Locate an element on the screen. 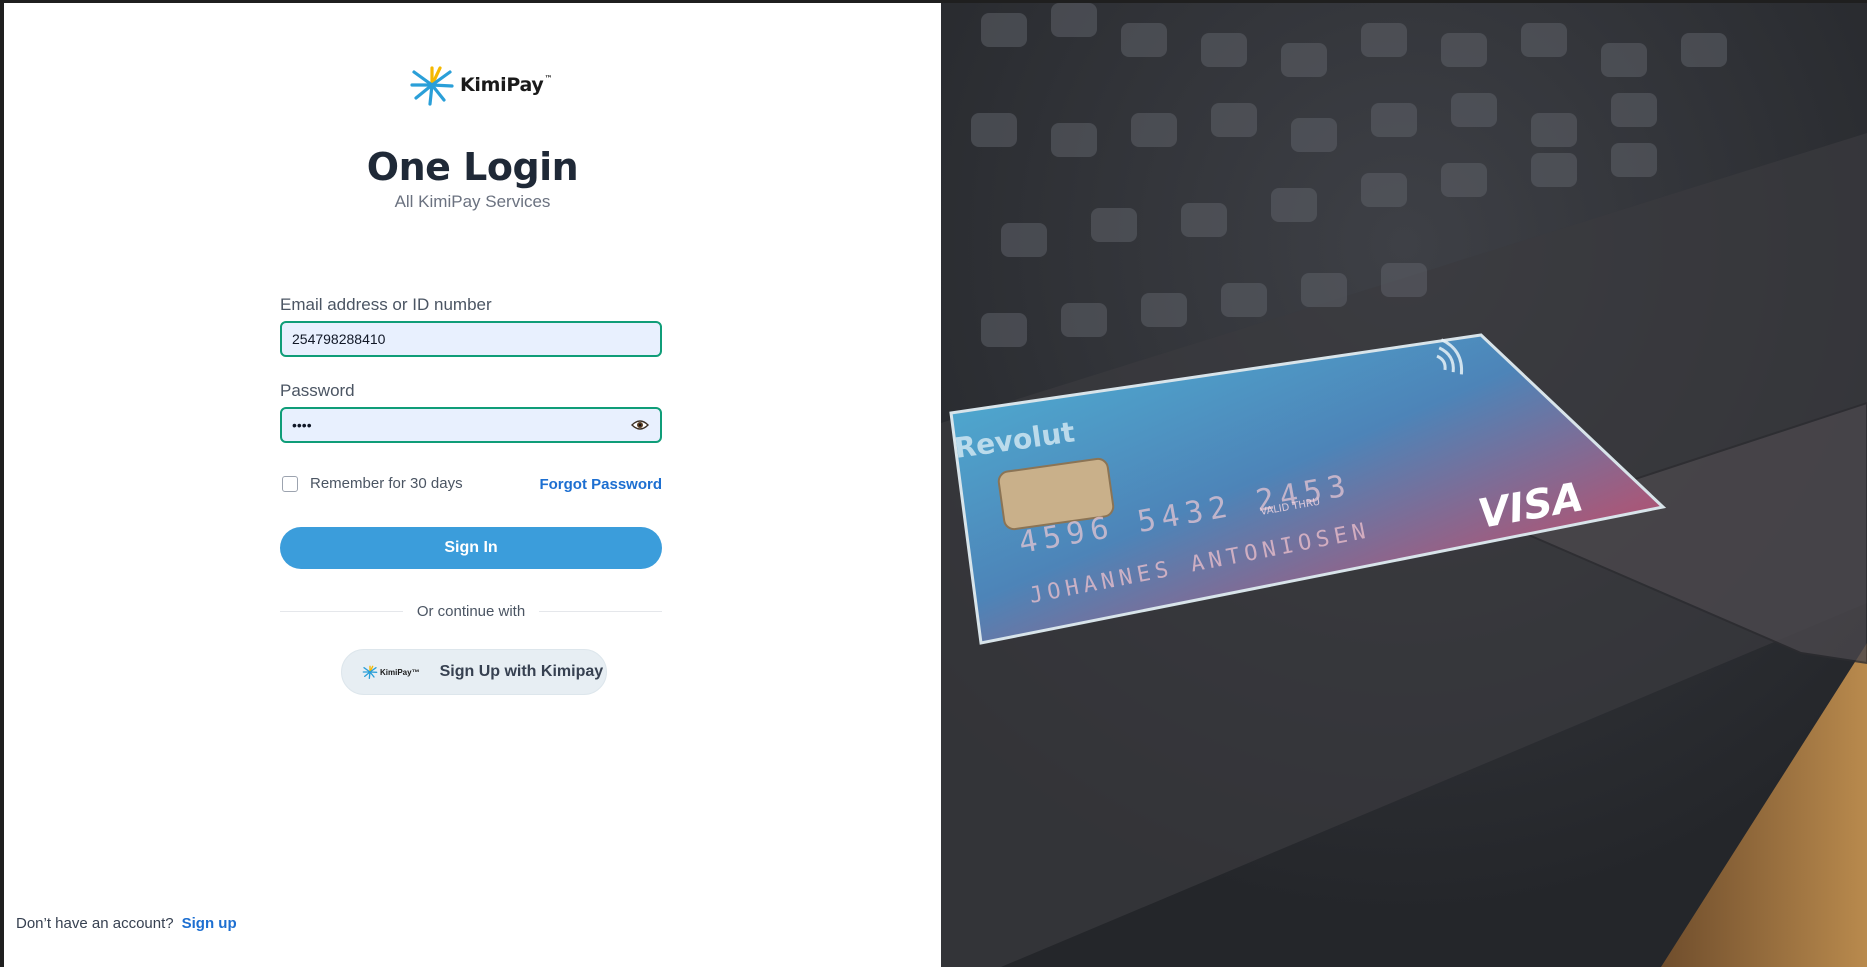  kimipay-mini-logo: KimiPay™ is located at coordinates (391, 672).